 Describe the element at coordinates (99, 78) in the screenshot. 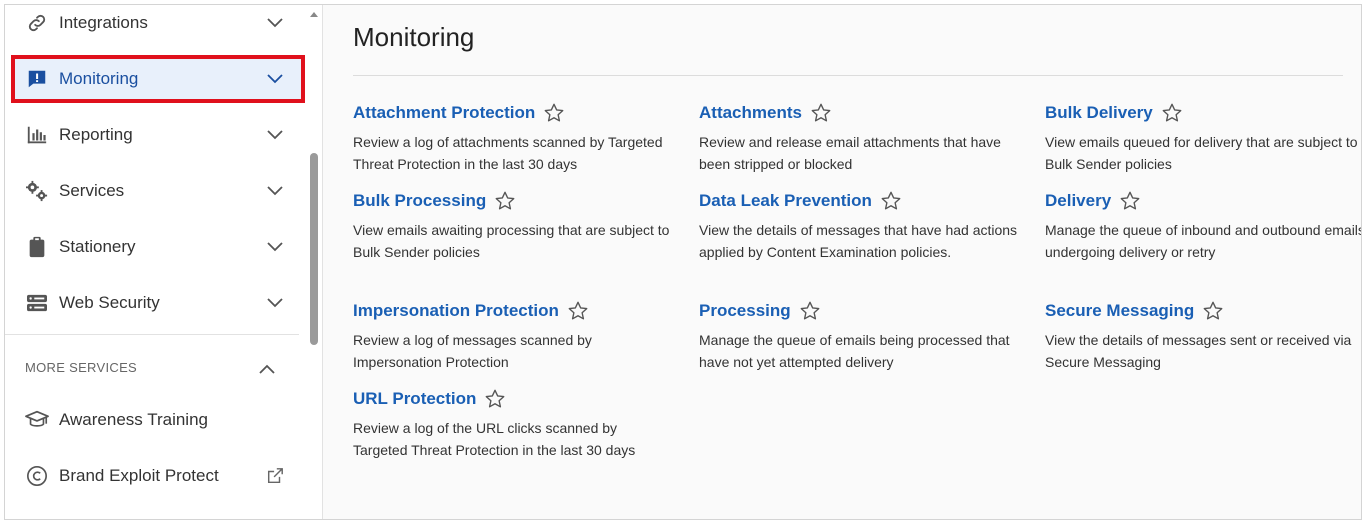

I see `sidebar-item-label: Monitoring` at that location.